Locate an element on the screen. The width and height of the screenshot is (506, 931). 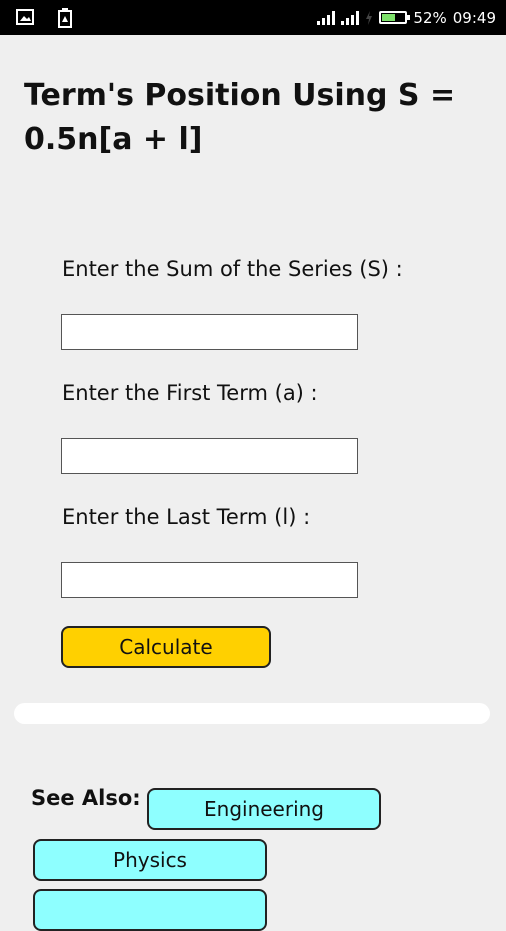
see-also-label: See Also: is located at coordinates (86, 798).